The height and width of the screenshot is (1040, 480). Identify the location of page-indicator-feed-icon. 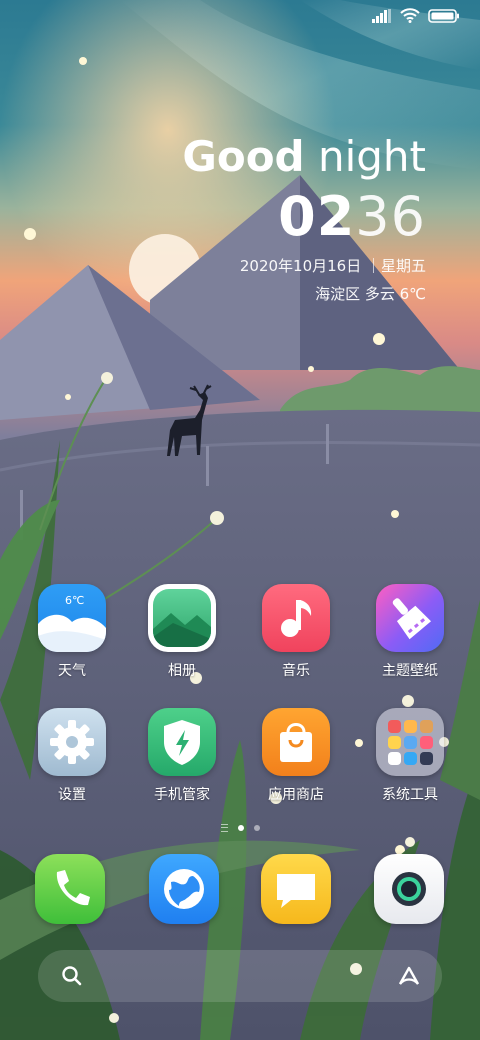
(224, 828).